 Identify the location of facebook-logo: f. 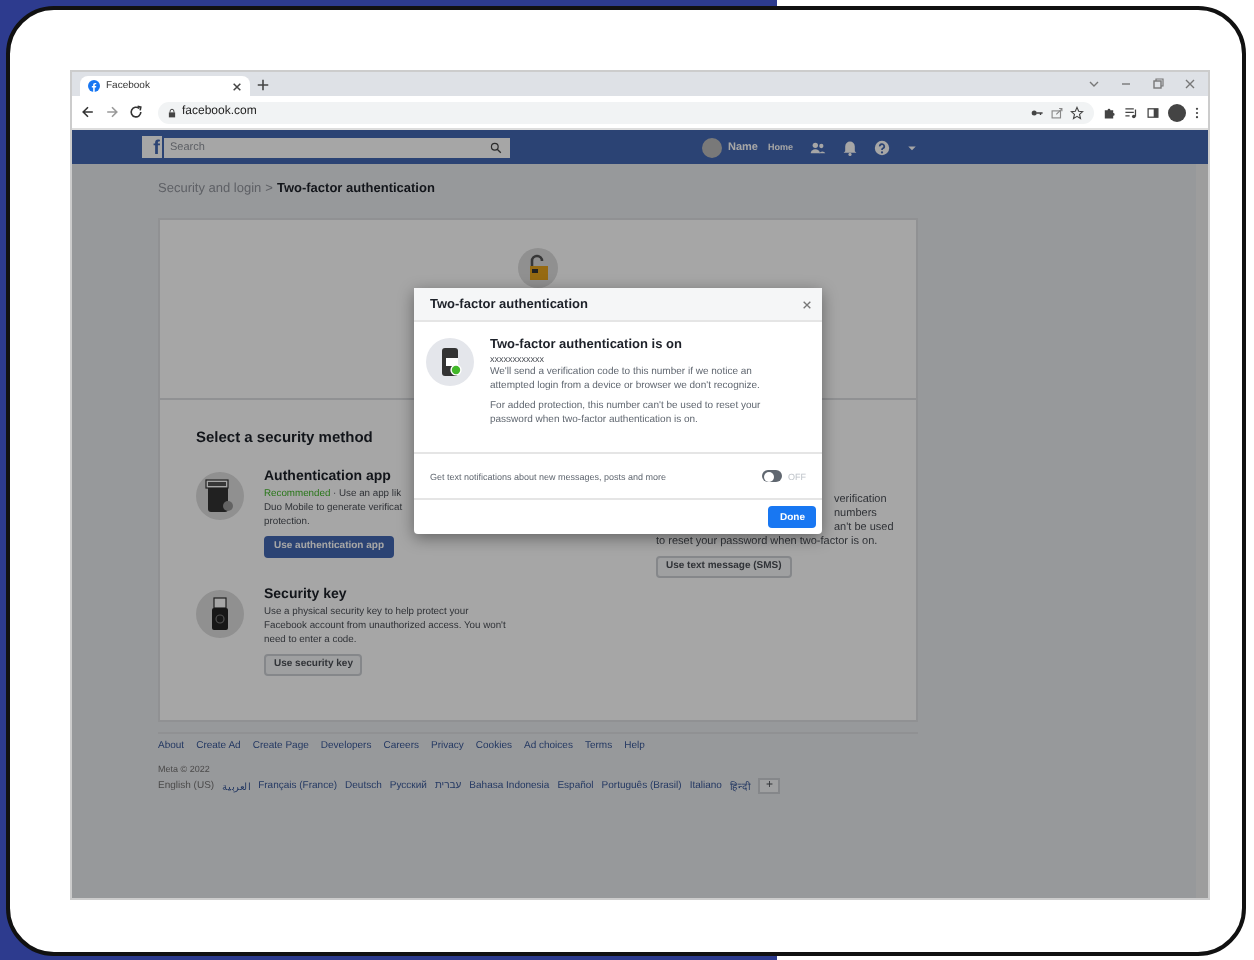
(152, 147).